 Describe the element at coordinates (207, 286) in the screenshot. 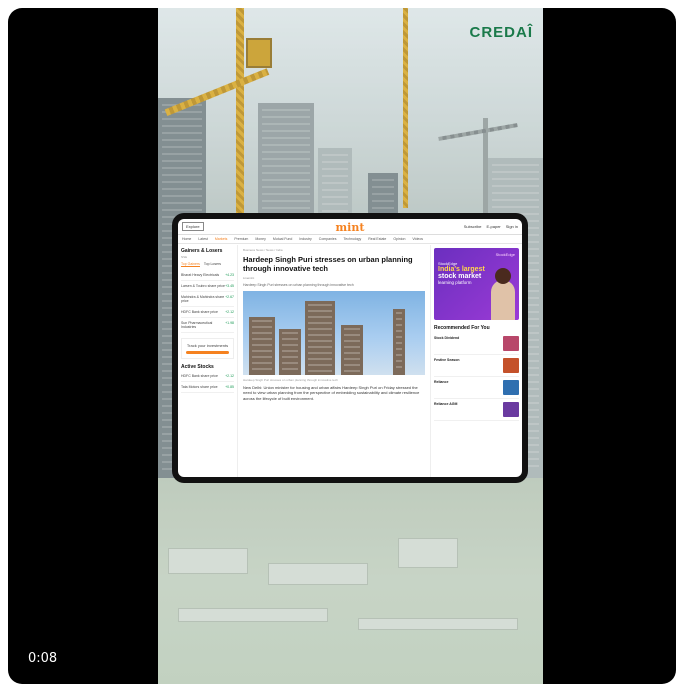

I see `stock-row: Larsen & Toubro share price +3.45` at that location.